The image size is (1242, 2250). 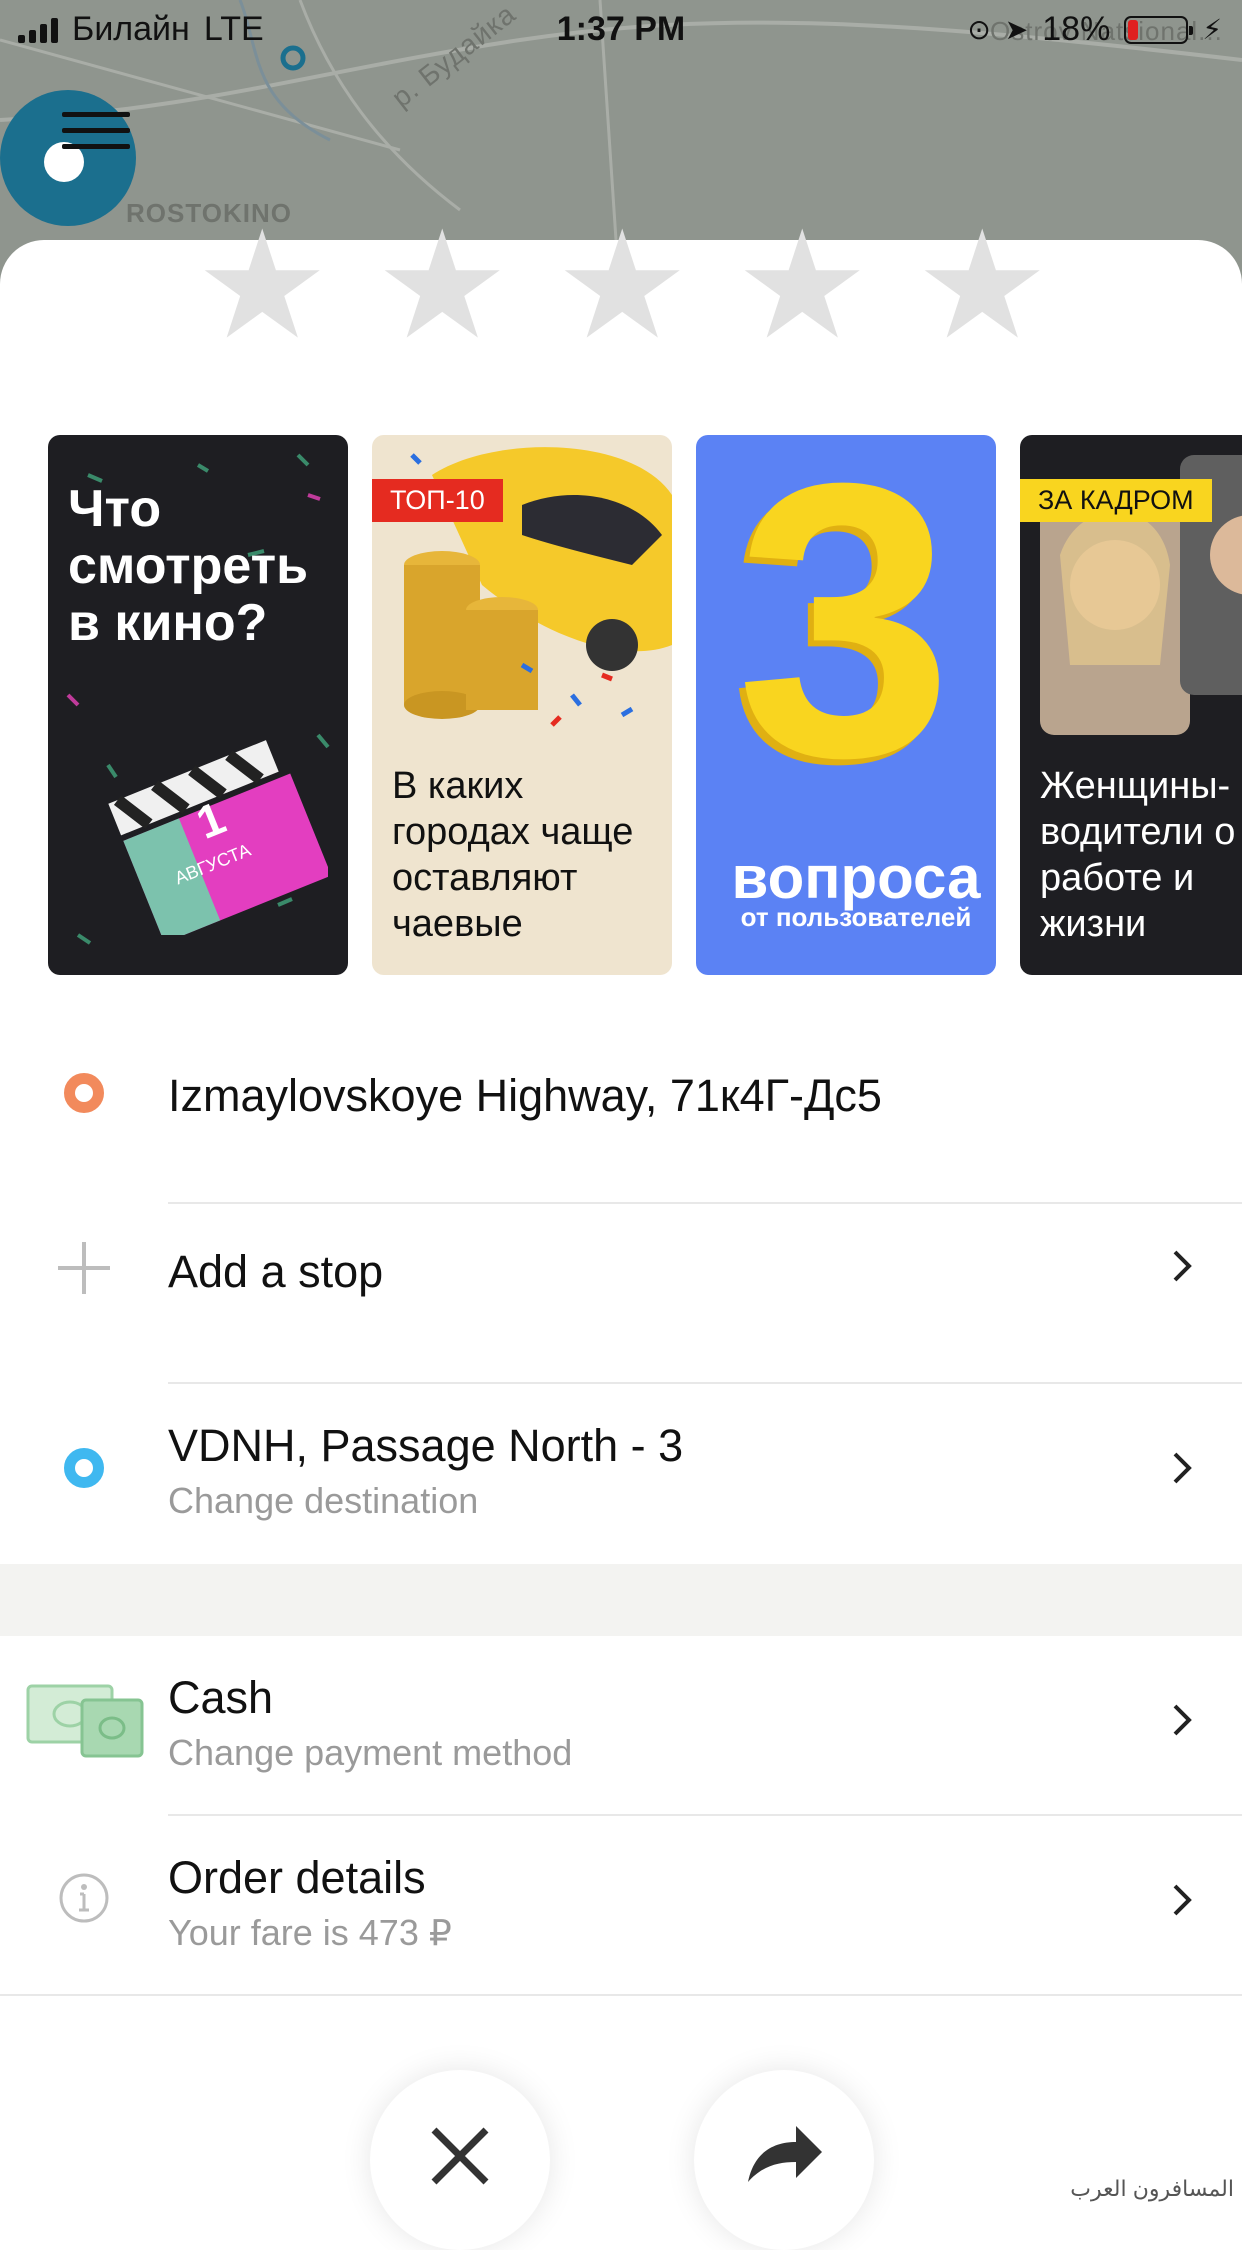 What do you see at coordinates (437, 500) in the screenshot?
I see `story-badge: ТОП-10` at bounding box center [437, 500].